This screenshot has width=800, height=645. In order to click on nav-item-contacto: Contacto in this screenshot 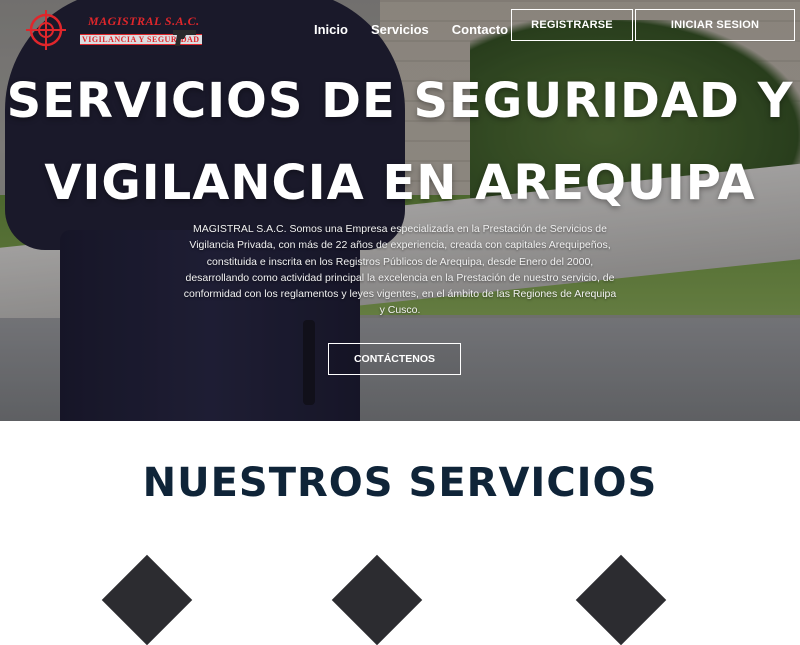, I will do `click(480, 29)`.